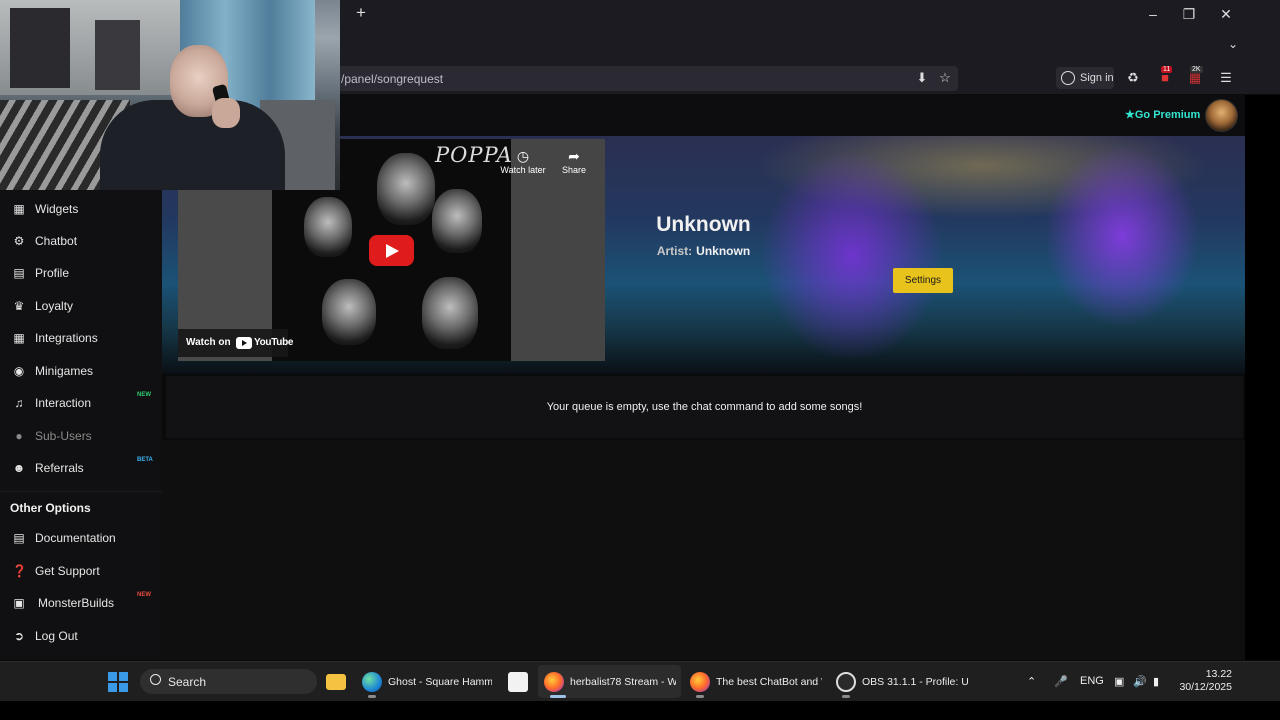 The height and width of the screenshot is (720, 1280). Describe the element at coordinates (1130, 115) in the screenshot. I see `star-icon: ★` at that location.